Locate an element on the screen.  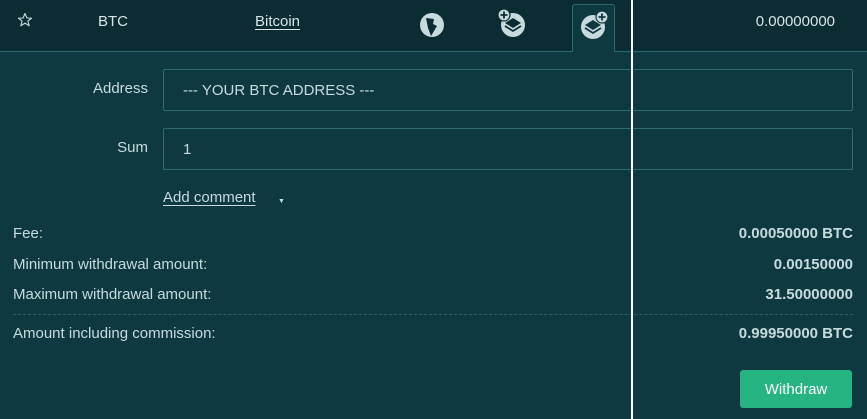
currency-code: BTC is located at coordinates (113, 21).